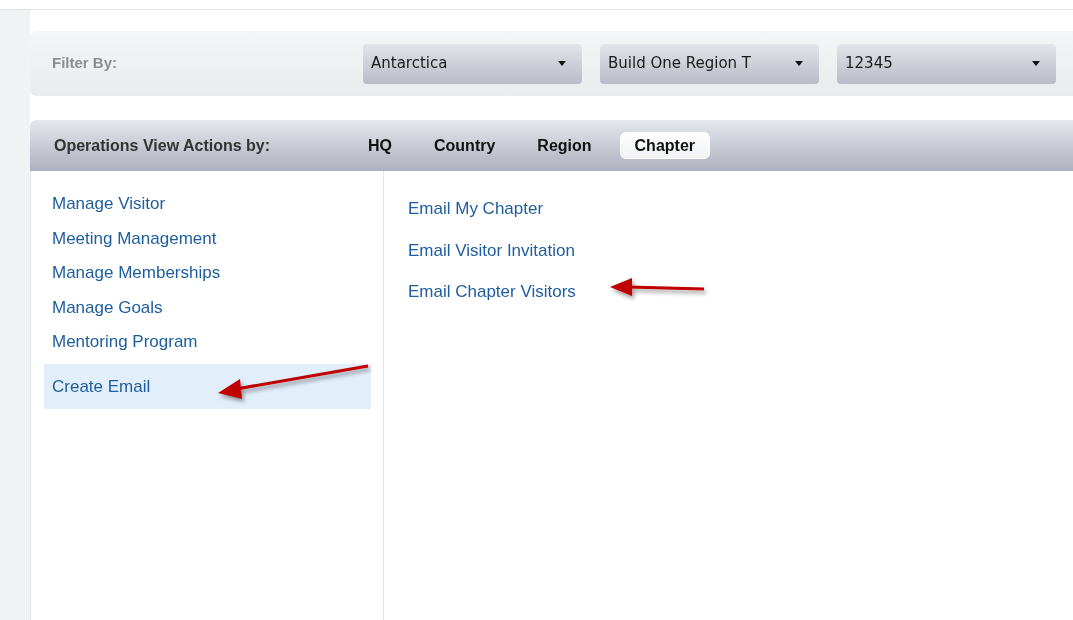 The height and width of the screenshot is (620, 1073). Describe the element at coordinates (207, 204) in the screenshot. I see `sidebar-link: Manage Visitor` at that location.